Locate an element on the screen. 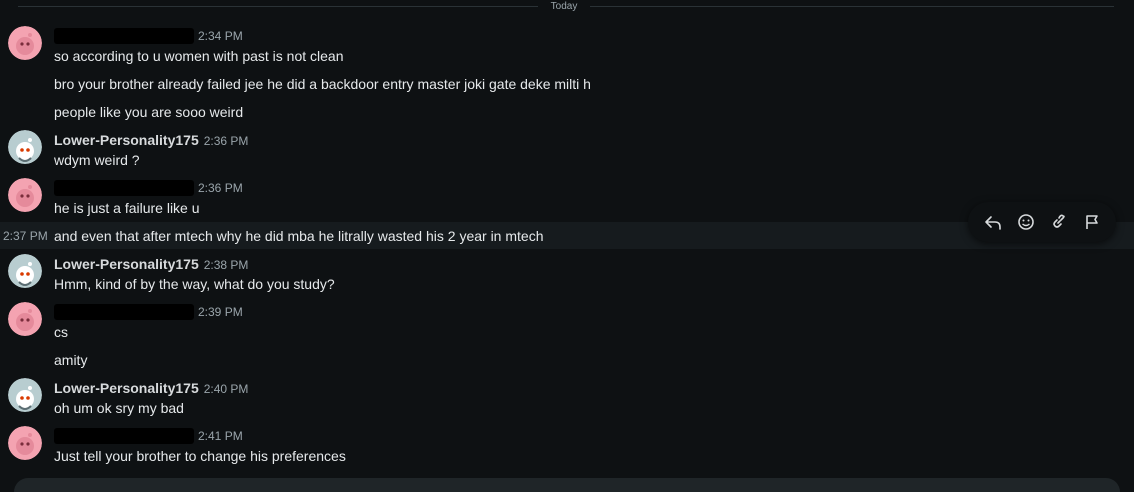 This screenshot has height=492, width=1134. timestamp: 2:37 PM is located at coordinates (25, 236).